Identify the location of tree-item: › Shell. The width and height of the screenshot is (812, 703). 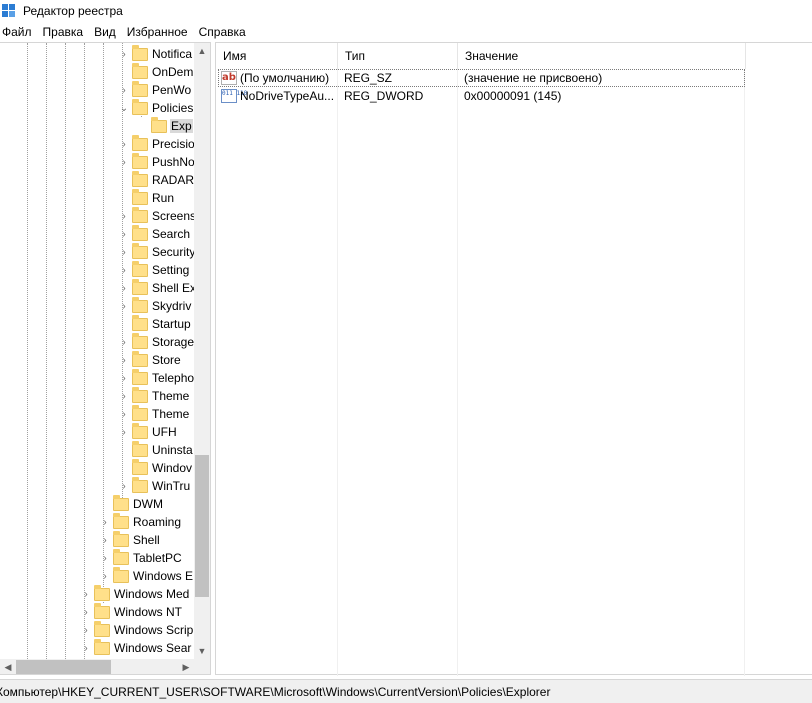
(130, 539).